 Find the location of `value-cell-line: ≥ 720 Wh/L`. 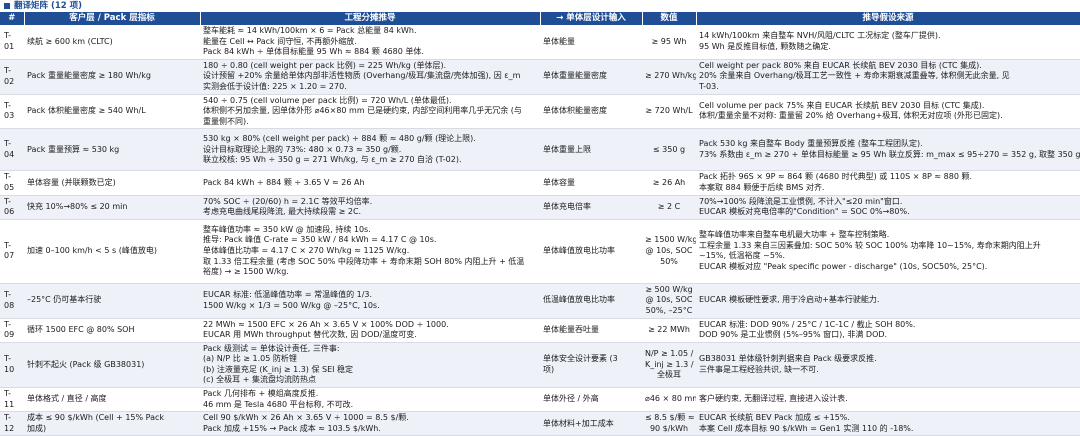

value-cell-line: ≥ 720 Wh/L is located at coordinates (669, 111).